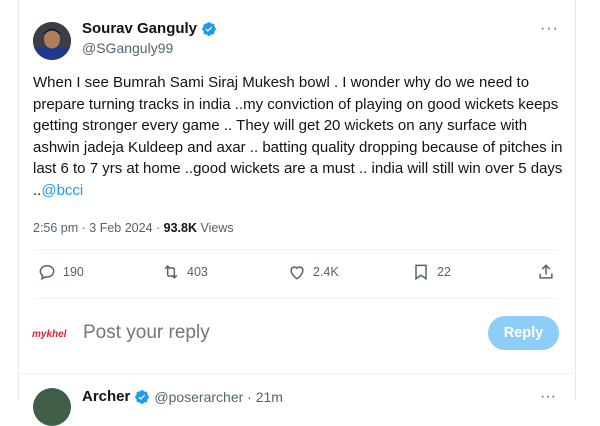 The height and width of the screenshot is (426, 600). Describe the element at coordinates (171, 272) in the screenshot. I see `retweet-icon` at that location.